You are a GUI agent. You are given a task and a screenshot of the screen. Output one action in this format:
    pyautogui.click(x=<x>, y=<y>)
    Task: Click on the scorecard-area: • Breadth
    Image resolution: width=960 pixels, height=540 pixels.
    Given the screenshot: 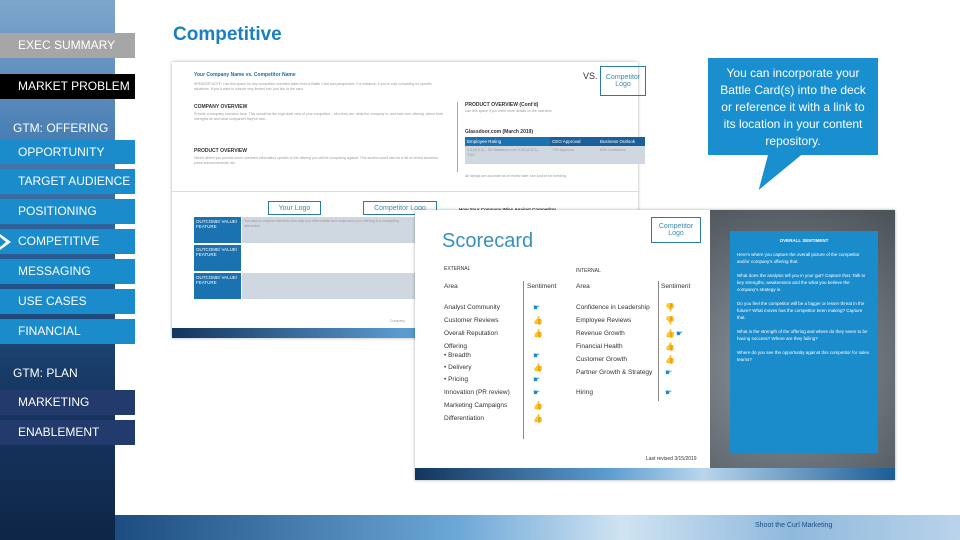 What is the action you would take?
    pyautogui.click(x=457, y=355)
    